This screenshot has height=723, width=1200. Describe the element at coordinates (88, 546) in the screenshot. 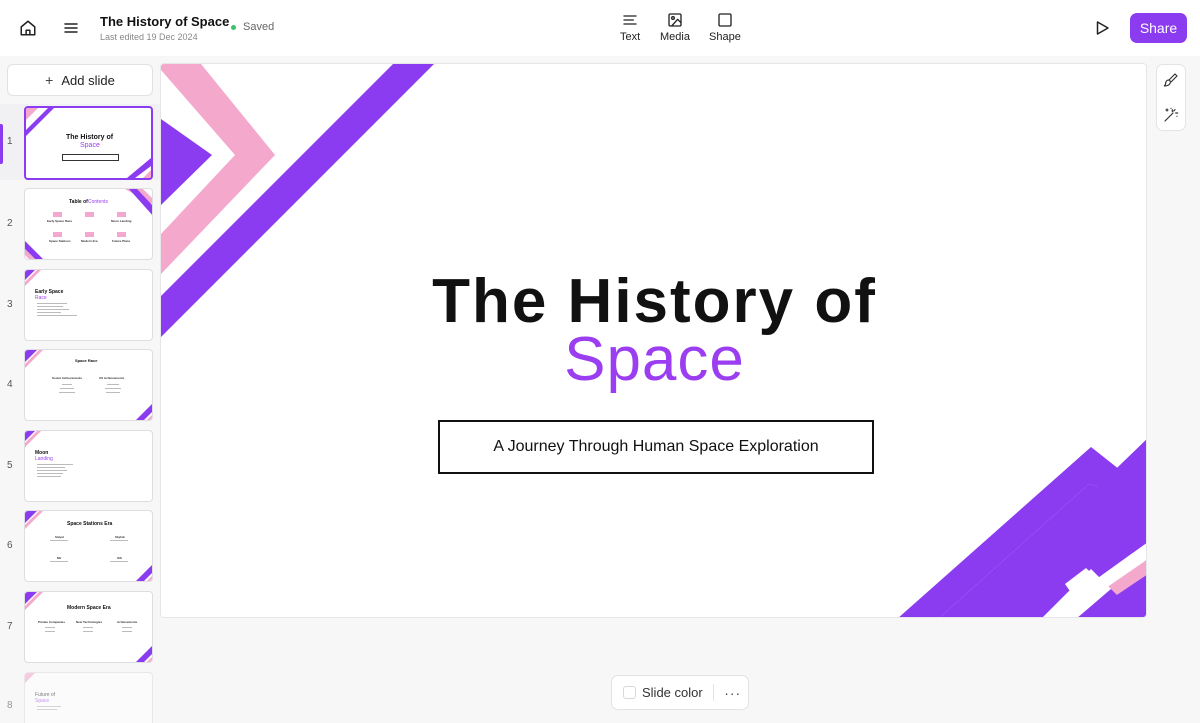

I see `slide-thumbnail: Space Stations Era Salyut Skylab Mir ISS` at that location.